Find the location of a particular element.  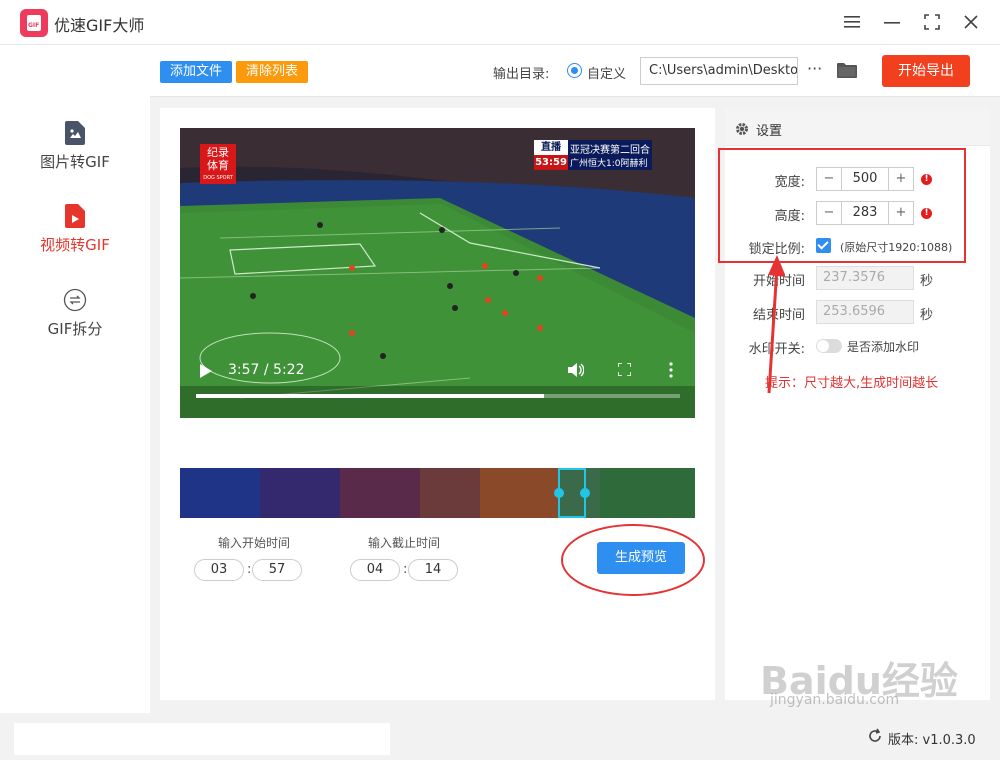

end-sec-unit: 秒 is located at coordinates (927, 315).